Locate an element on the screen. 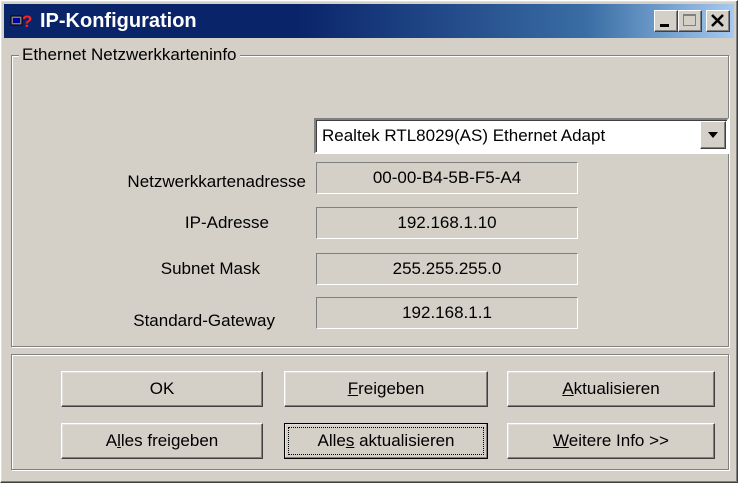 Image resolution: width=738 pixels, height=483 pixels. maximize-icon is located at coordinates (689, 20).